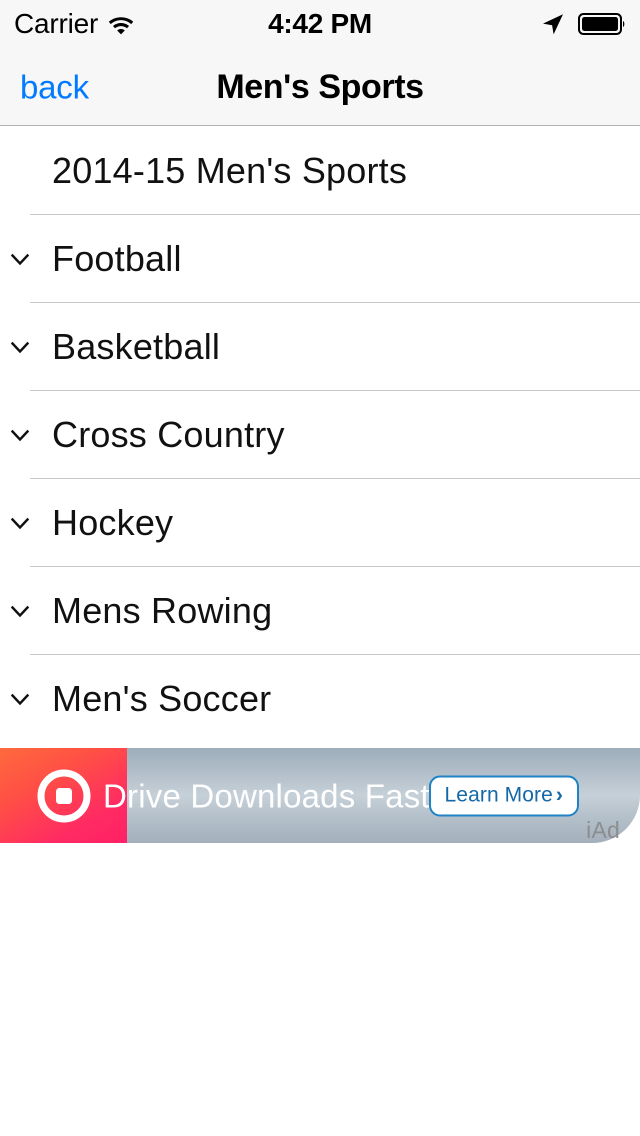 The image size is (640, 1136). I want to click on location-arrow-icon, so click(553, 24).